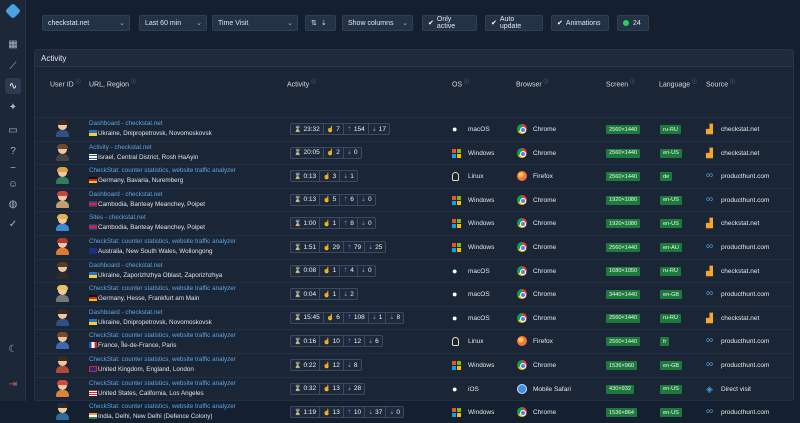  I want to click on site-select: checkstat.net ⌄, so click(86, 23).